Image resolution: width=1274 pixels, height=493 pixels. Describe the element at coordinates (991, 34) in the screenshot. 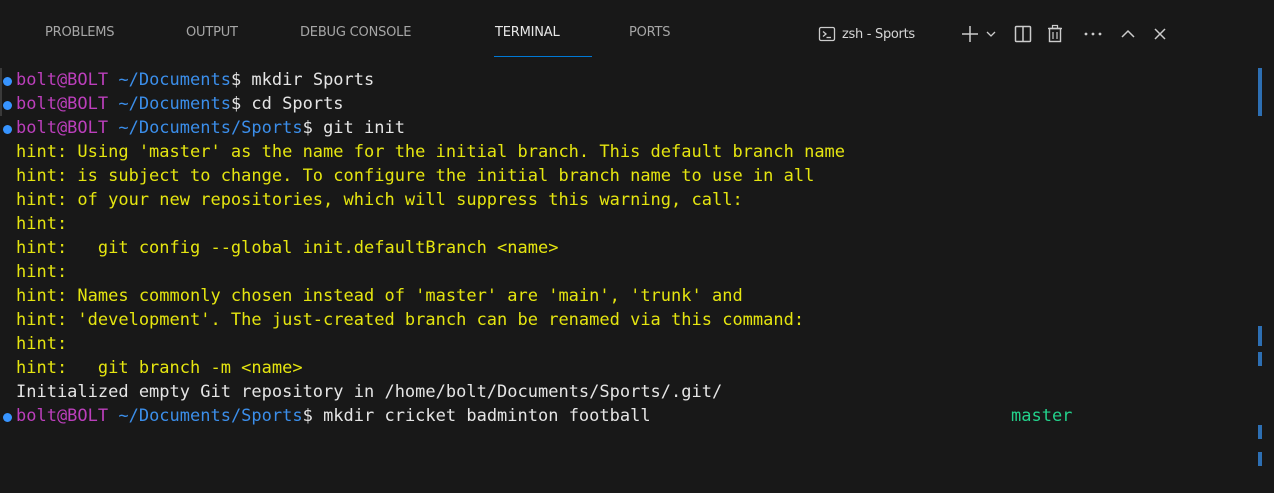

I see `chevron-down-icon` at that location.